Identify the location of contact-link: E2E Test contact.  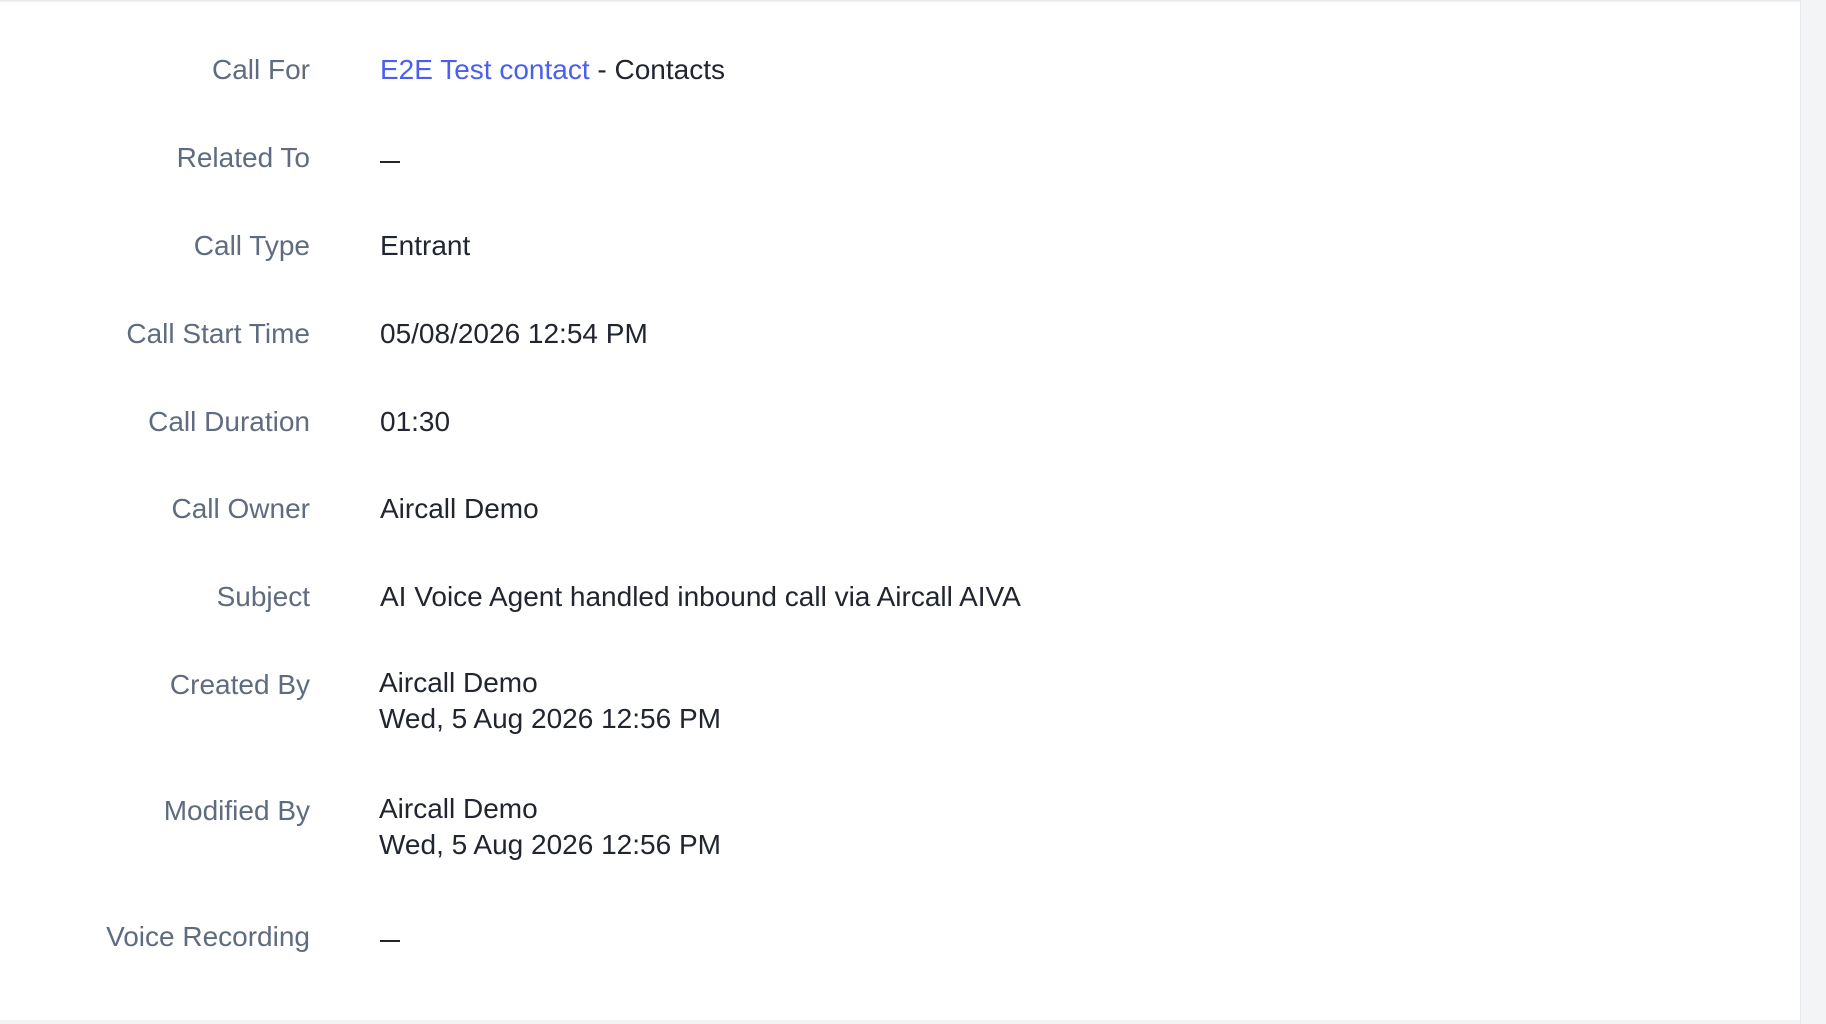
(485, 69).